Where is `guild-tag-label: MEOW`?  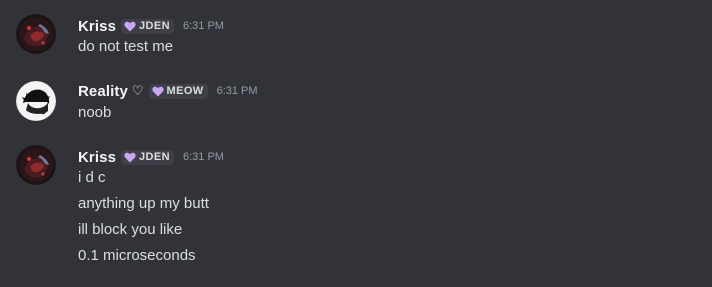
guild-tag-label: MEOW is located at coordinates (185, 91).